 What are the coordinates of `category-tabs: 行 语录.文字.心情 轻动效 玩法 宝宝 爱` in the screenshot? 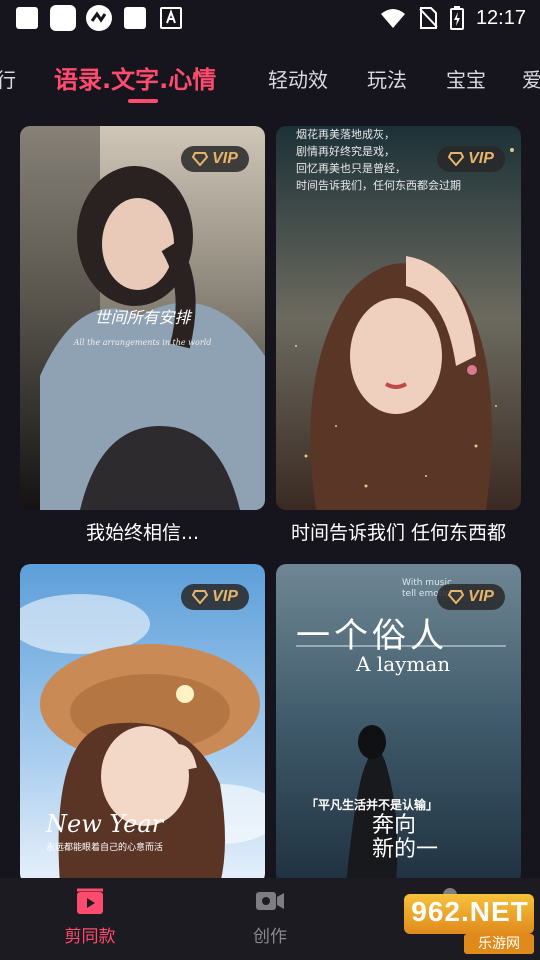 It's located at (270, 78).